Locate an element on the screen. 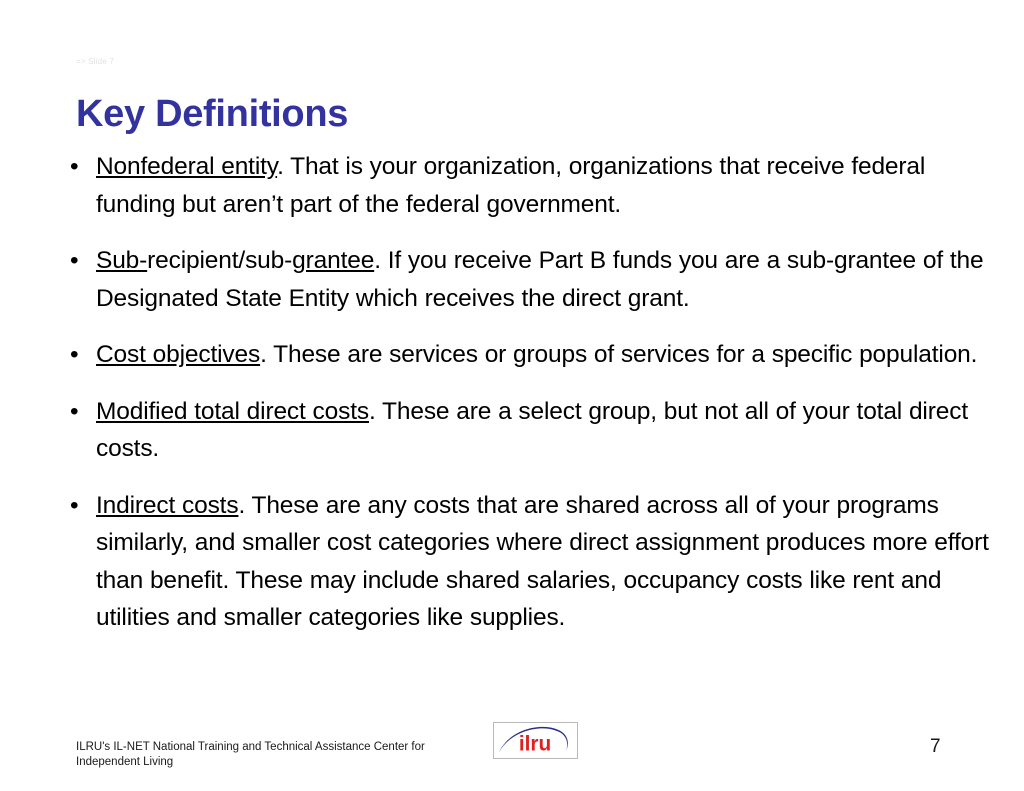  definition-term: Indirect costs is located at coordinates (167, 505).